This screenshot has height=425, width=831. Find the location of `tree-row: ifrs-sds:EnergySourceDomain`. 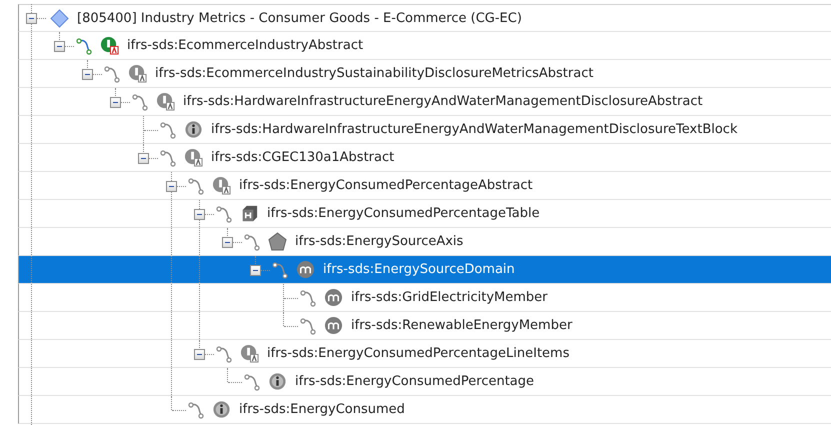

tree-row: ifrs-sds:EnergySourceDomain is located at coordinates (424, 270).